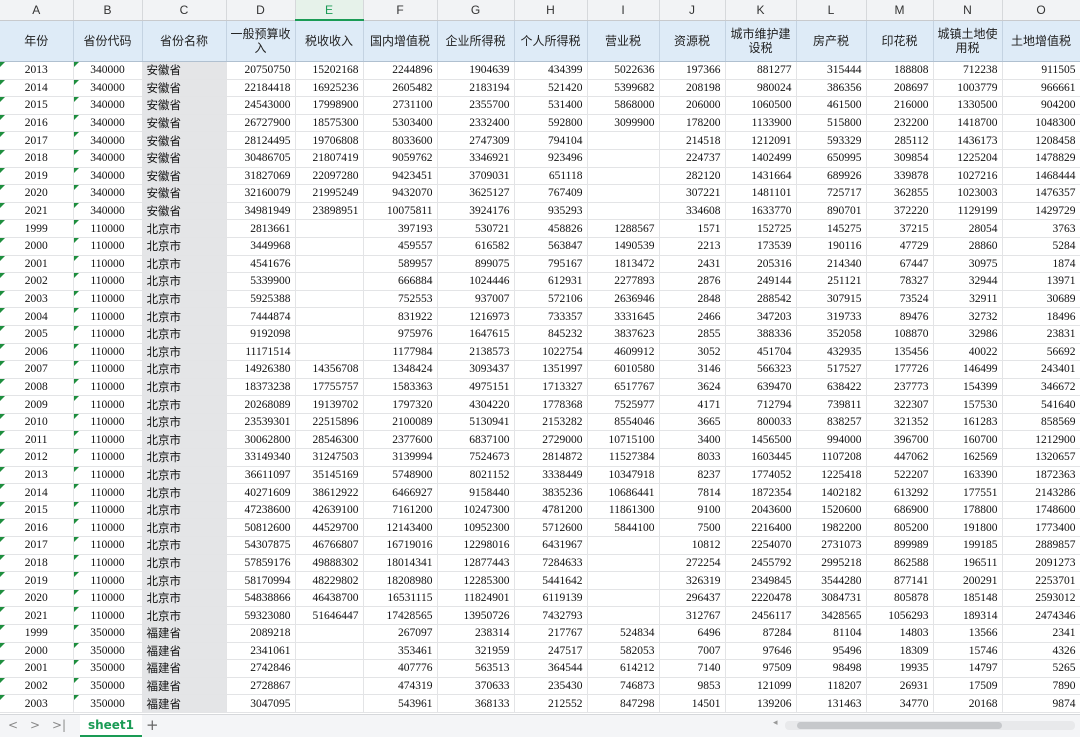  I want to click on column-header-M: M, so click(900, 10).